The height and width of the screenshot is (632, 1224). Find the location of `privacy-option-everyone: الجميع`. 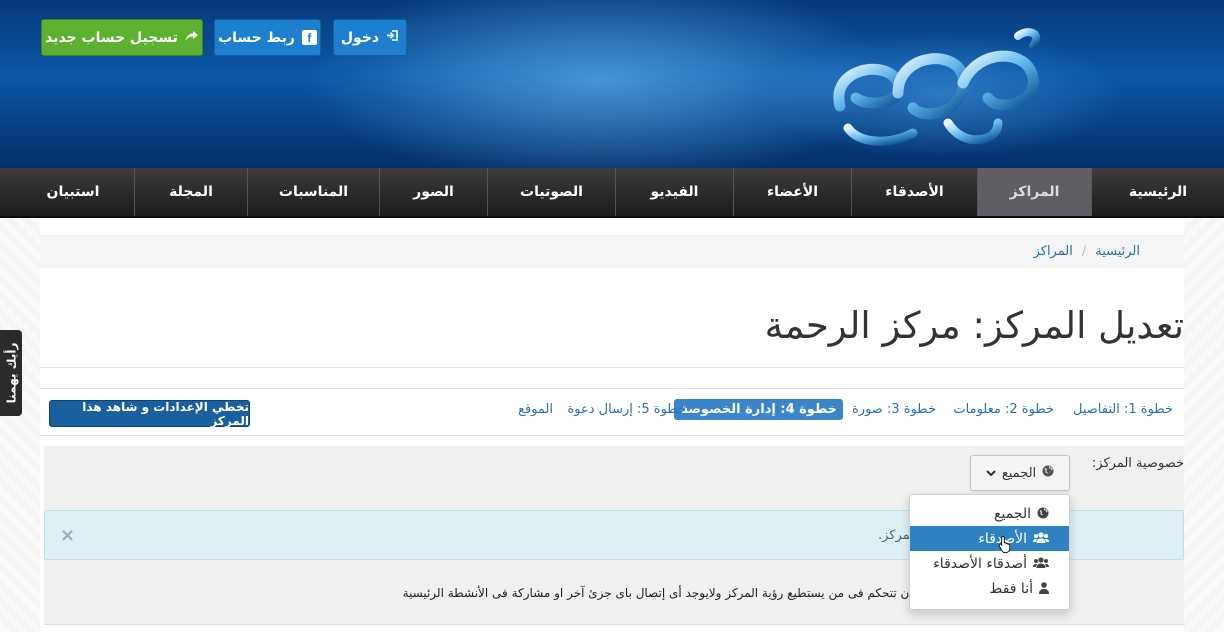

privacy-option-everyone: الجميع is located at coordinates (989, 513).